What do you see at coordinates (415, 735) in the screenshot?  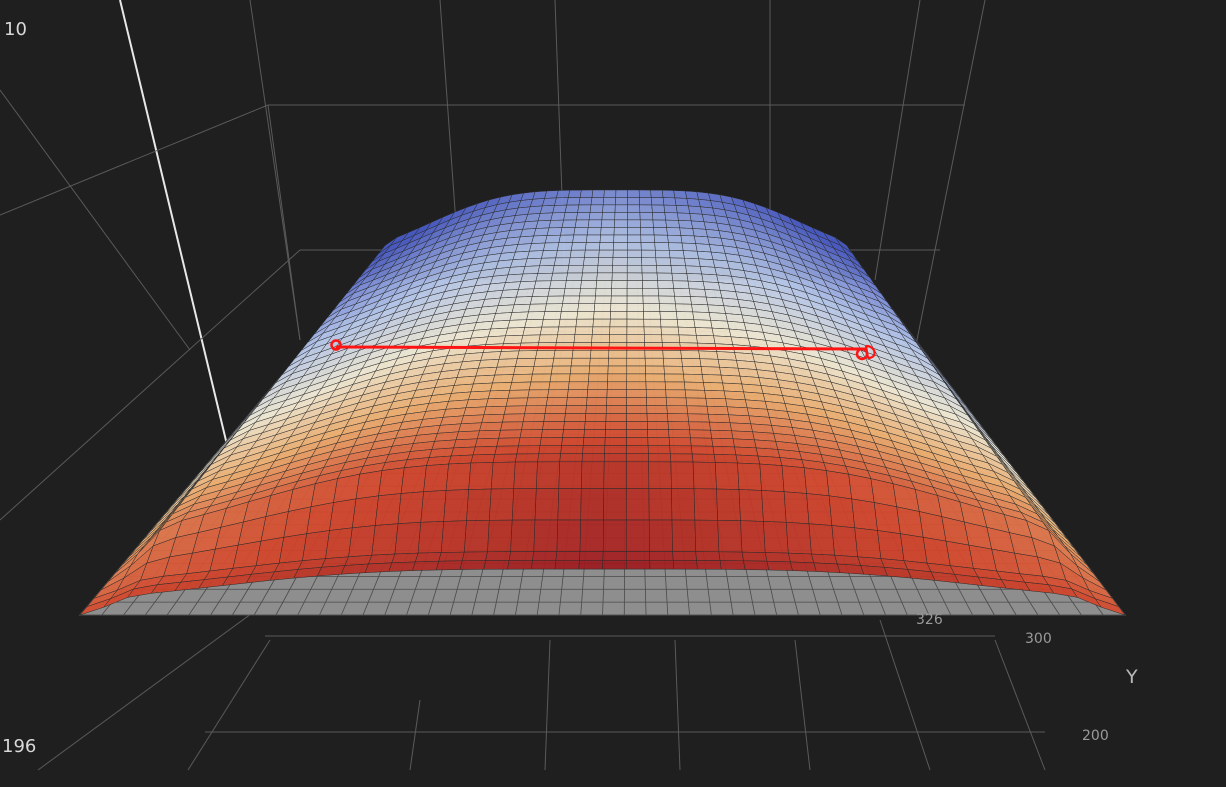 I see `gridline` at bounding box center [415, 735].